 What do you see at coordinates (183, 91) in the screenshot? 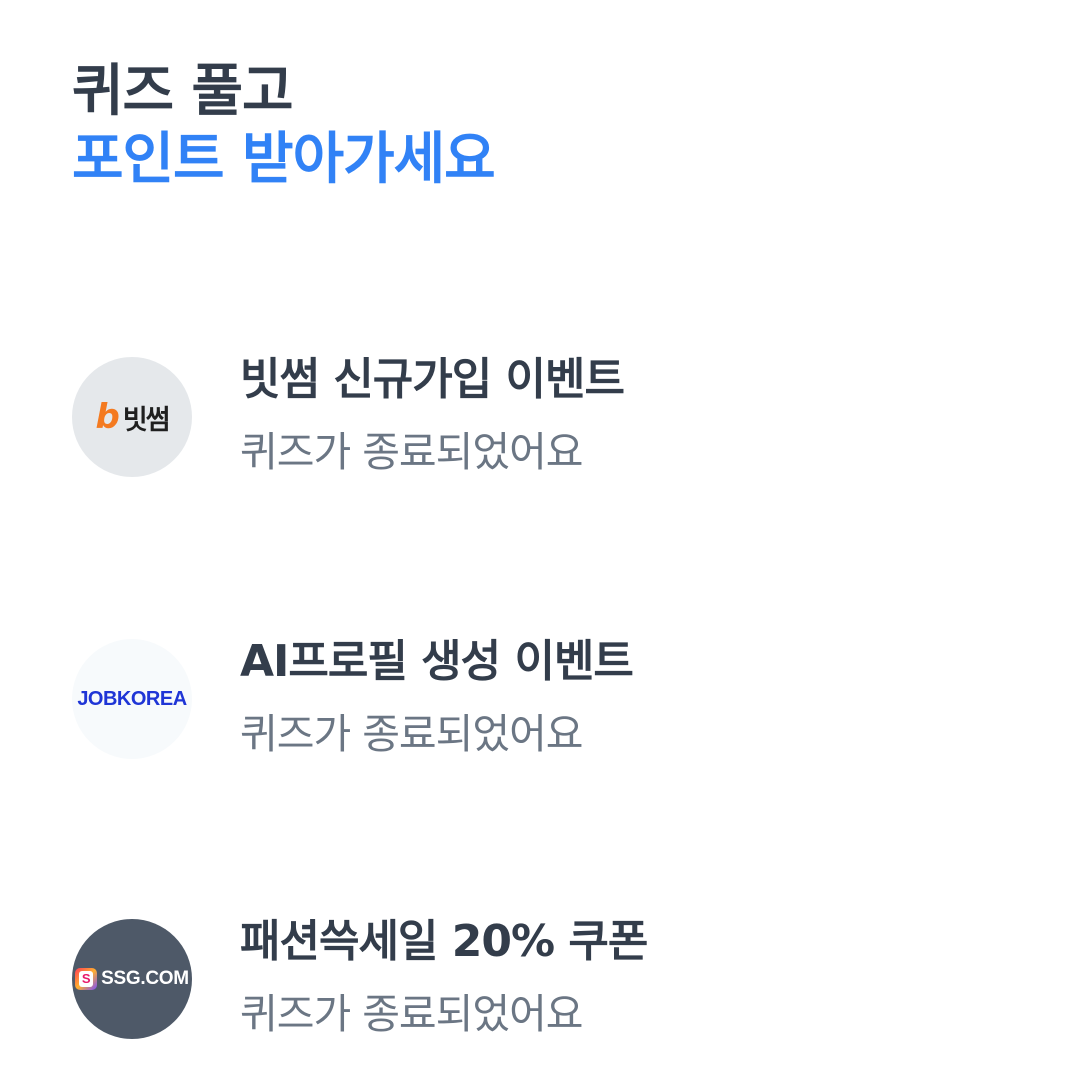
I see `page-title-line-1: 퀴즈 풀고` at bounding box center [183, 91].